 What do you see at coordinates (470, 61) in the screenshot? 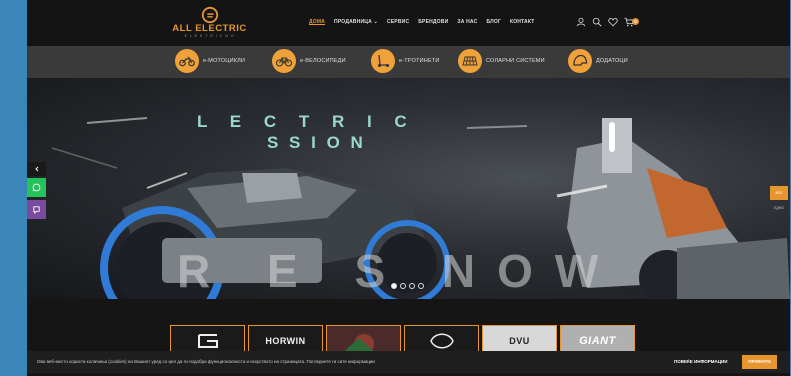
I see `solar-panel-icon` at bounding box center [470, 61].